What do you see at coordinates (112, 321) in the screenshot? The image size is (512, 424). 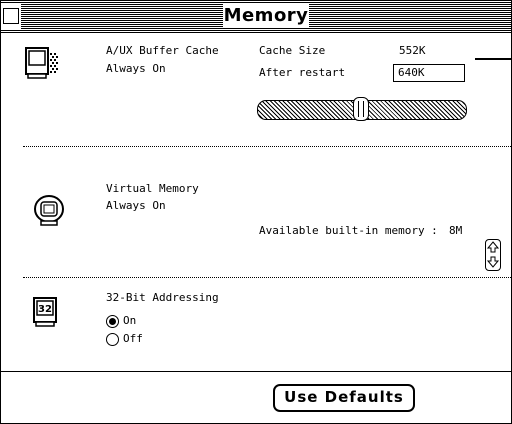 I see `radio-on` at bounding box center [112, 321].